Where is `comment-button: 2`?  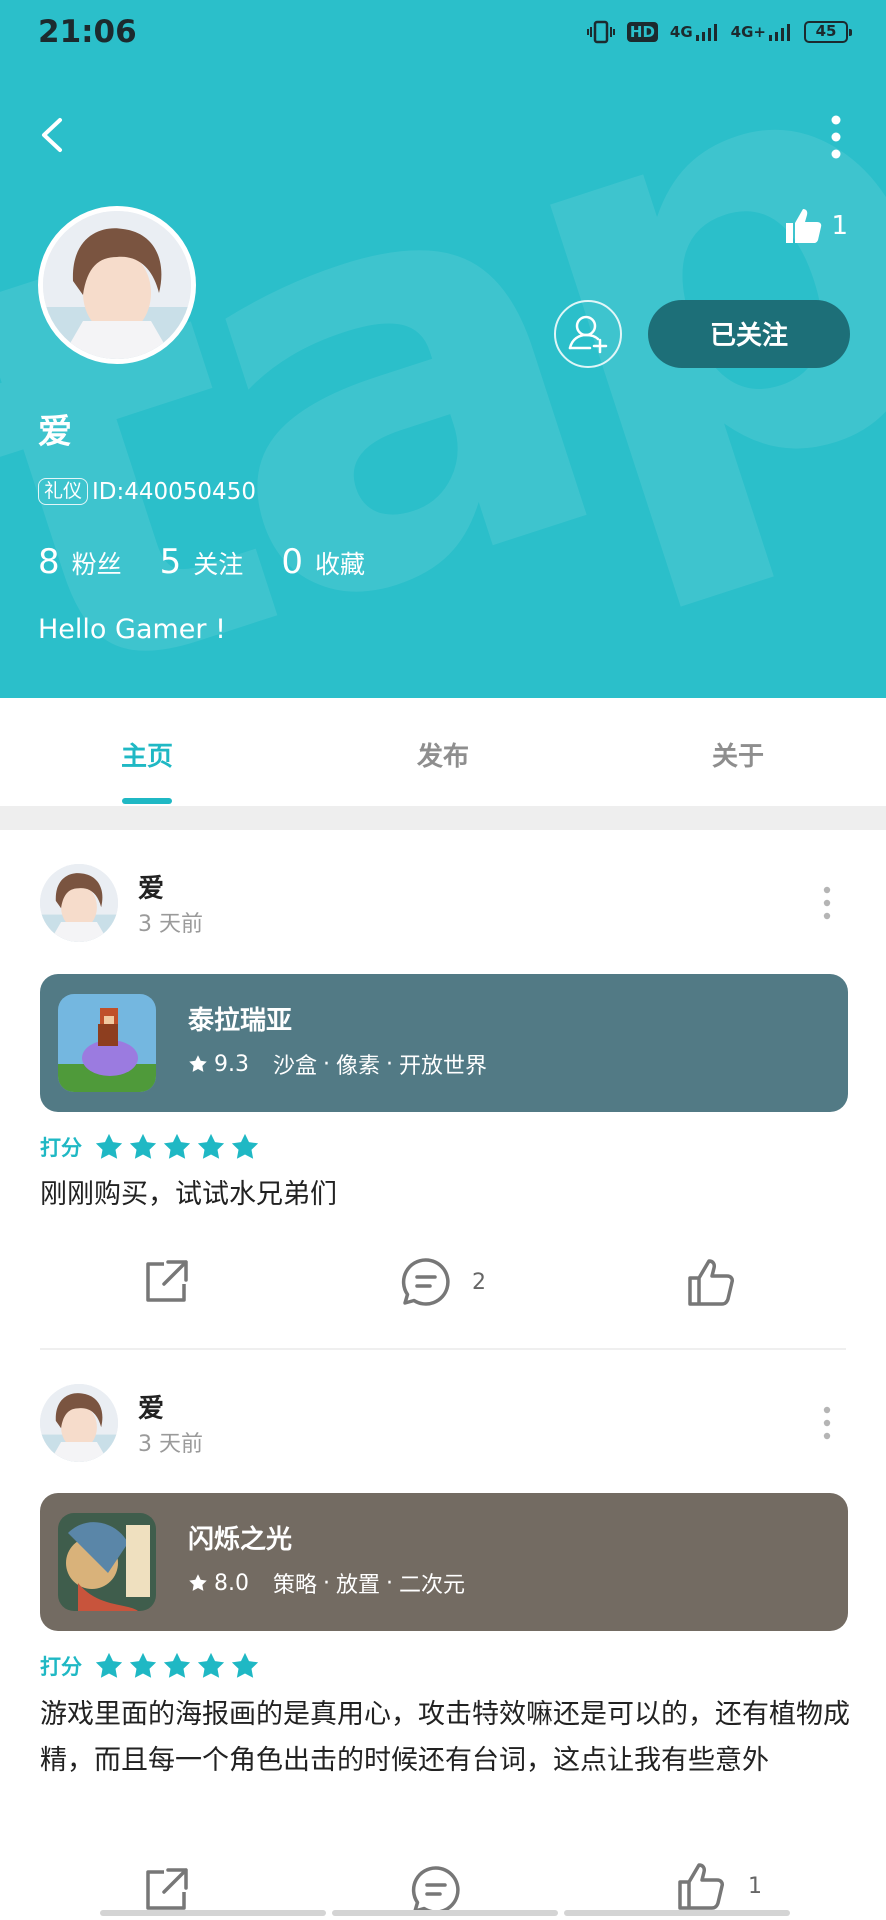 comment-button: 2 is located at coordinates (443, 1282).